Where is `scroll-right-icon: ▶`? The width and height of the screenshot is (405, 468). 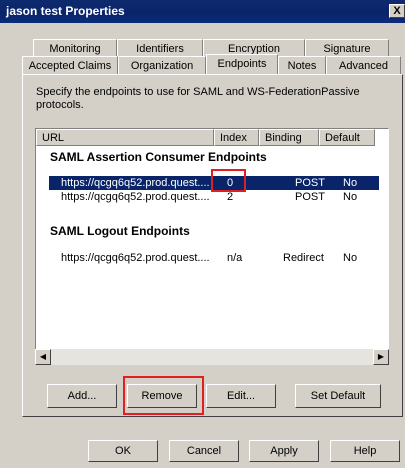
scroll-right-icon: ▶ is located at coordinates (381, 357).